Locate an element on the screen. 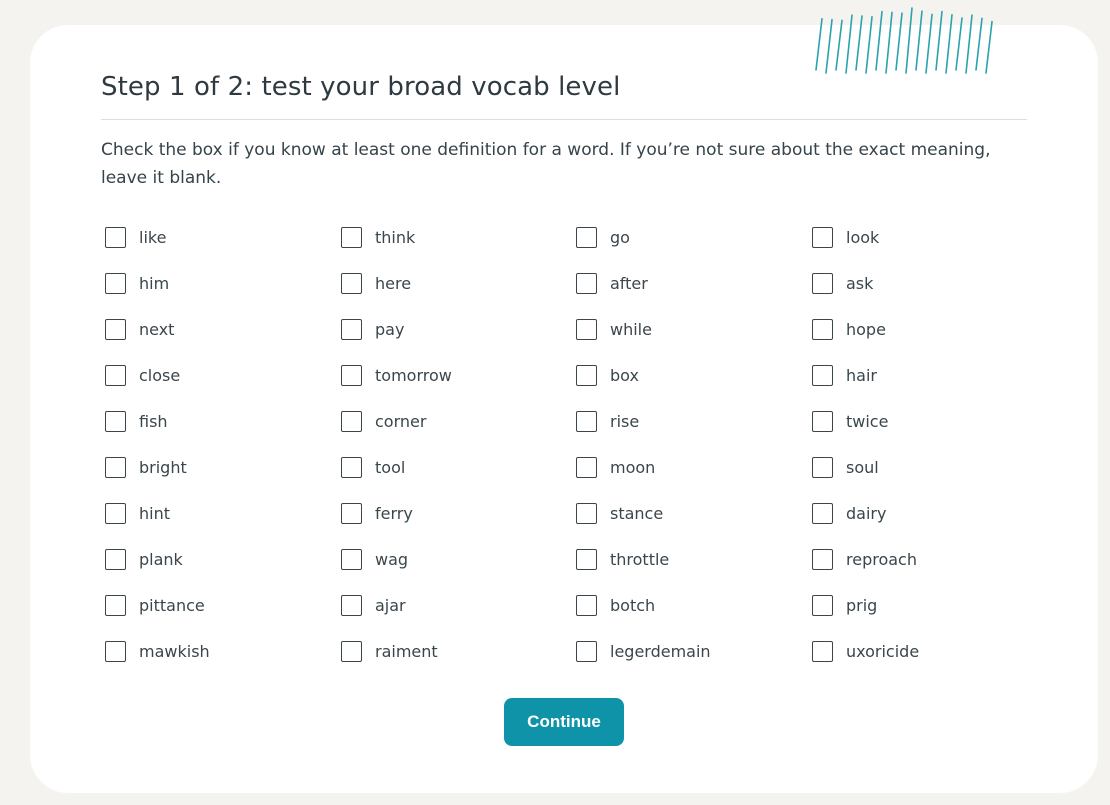  checkbox-plank is located at coordinates (115, 559).